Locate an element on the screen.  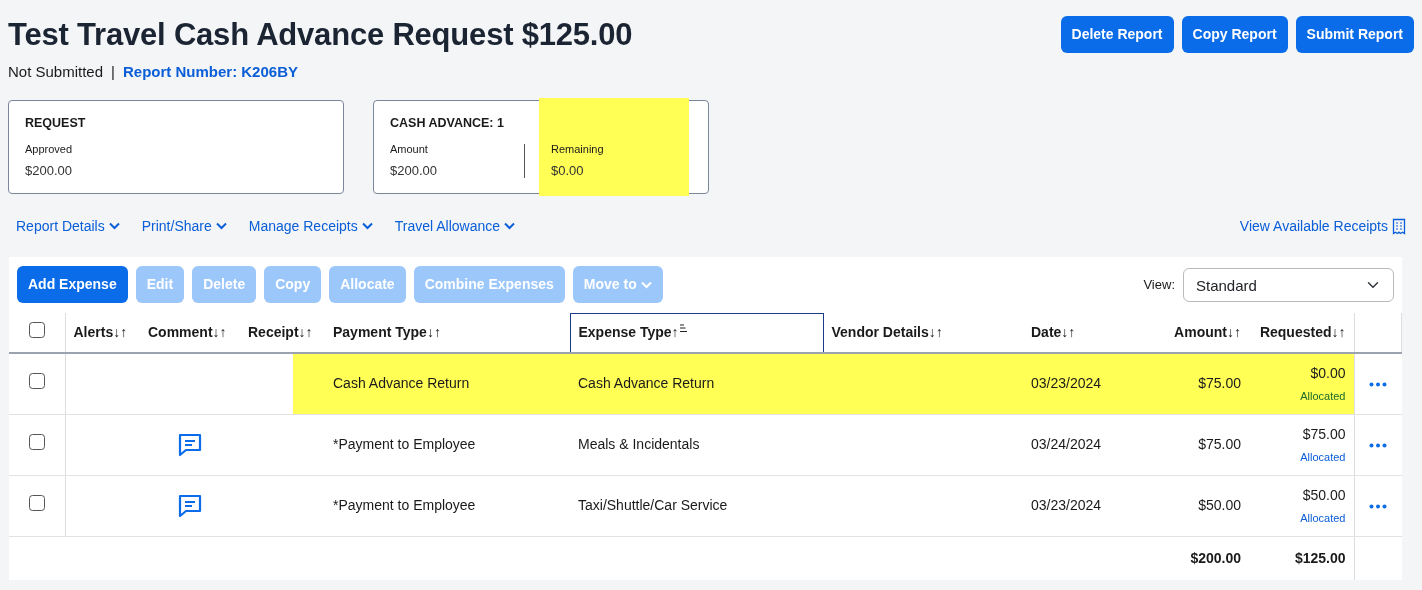
summary-label: Amount is located at coordinates (409, 149).